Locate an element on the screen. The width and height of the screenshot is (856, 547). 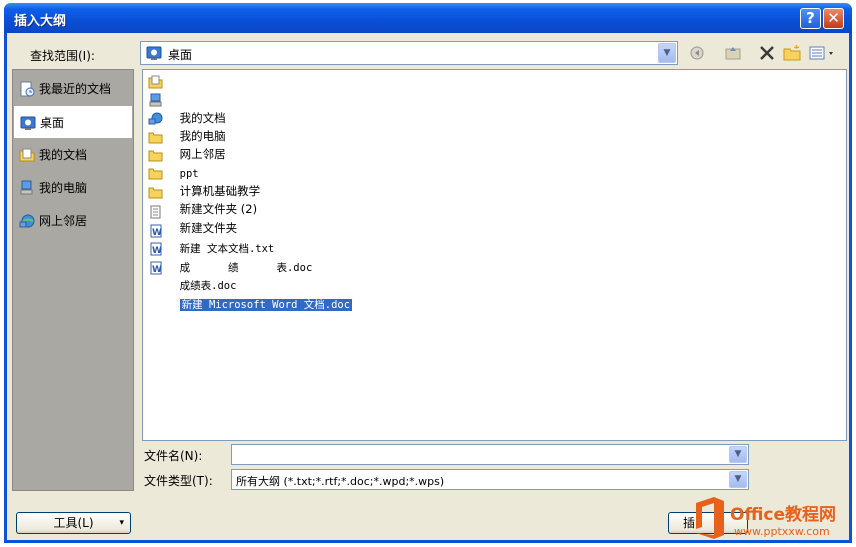
look-in-value: 桌面 is located at coordinates (180, 55).